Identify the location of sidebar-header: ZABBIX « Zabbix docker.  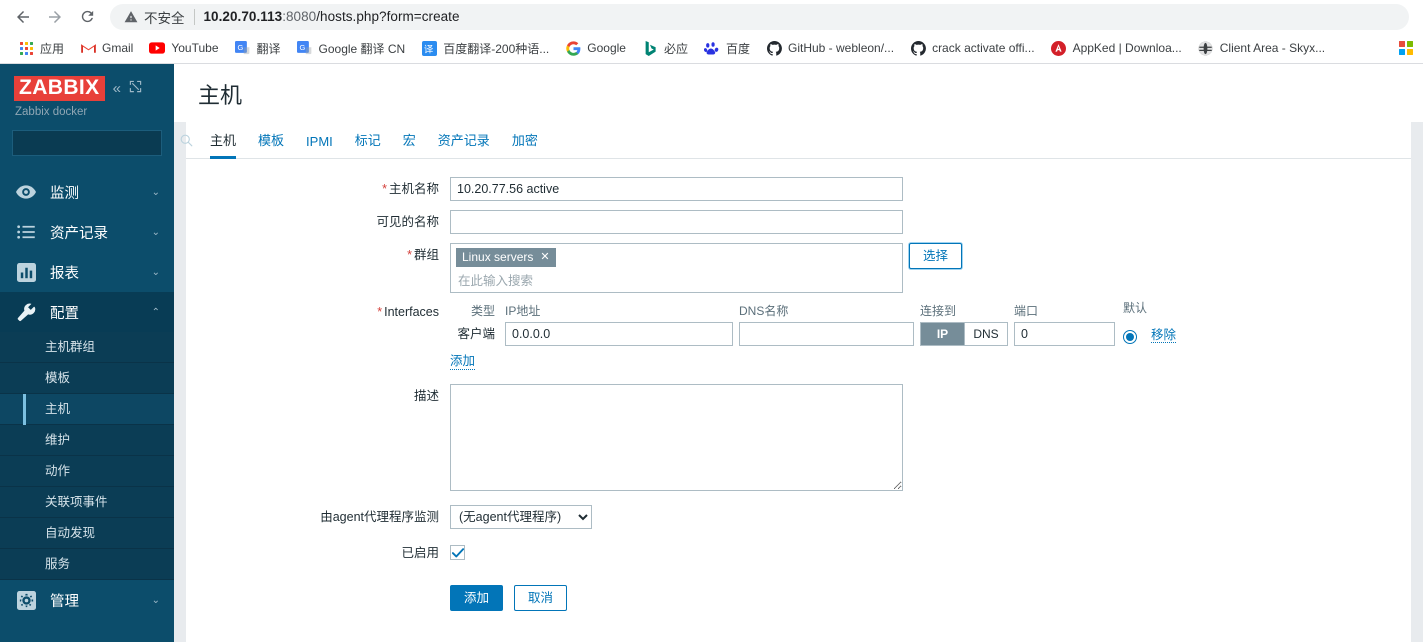
(87, 91).